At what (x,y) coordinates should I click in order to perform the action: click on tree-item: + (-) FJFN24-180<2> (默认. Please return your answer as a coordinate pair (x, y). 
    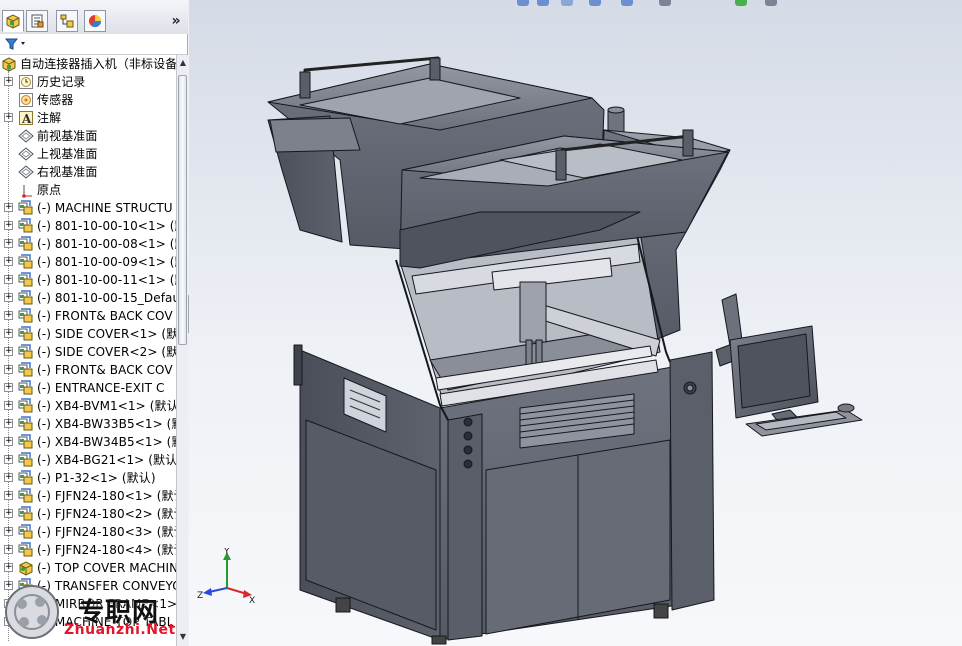
    Looking at the image, I should click on (88, 514).